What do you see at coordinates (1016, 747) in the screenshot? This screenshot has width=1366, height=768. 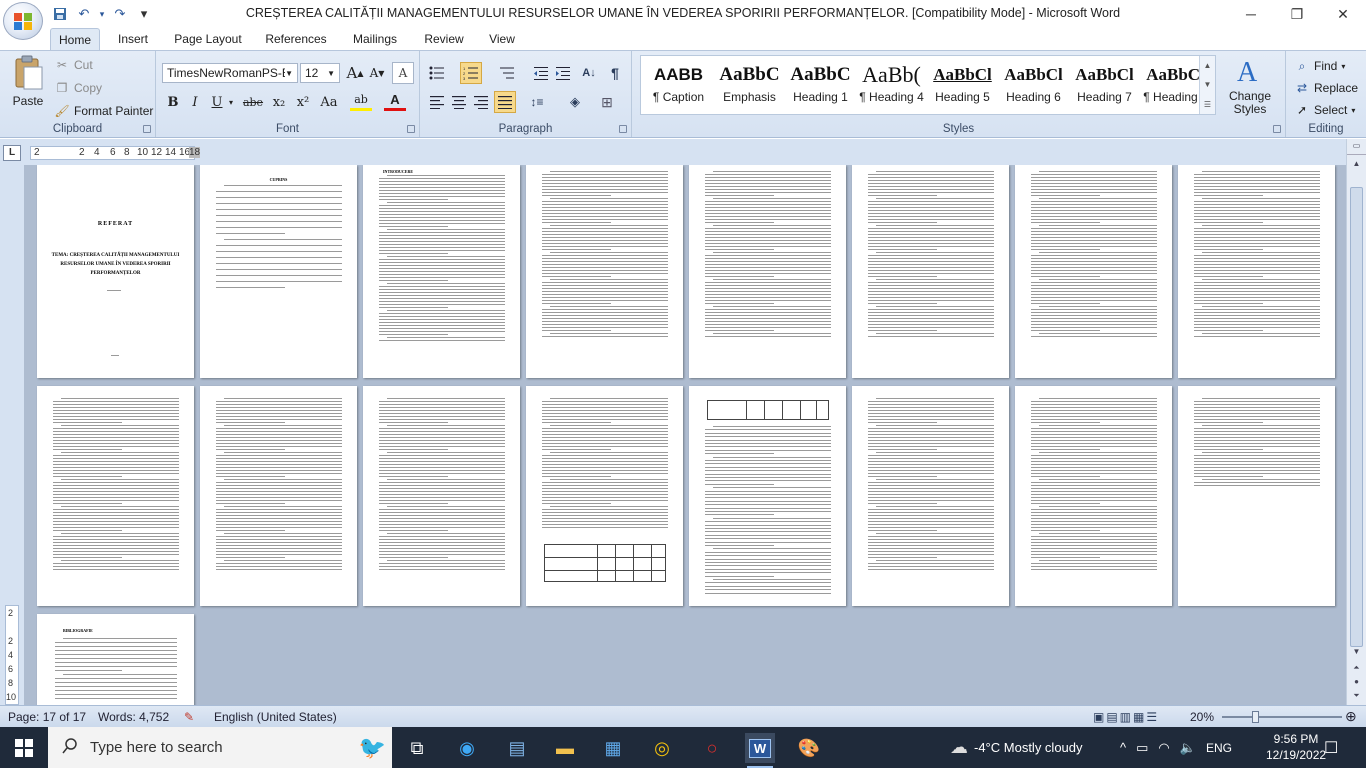 I see `weather-widget: ☁ -4°C Mostly cloudy` at bounding box center [1016, 747].